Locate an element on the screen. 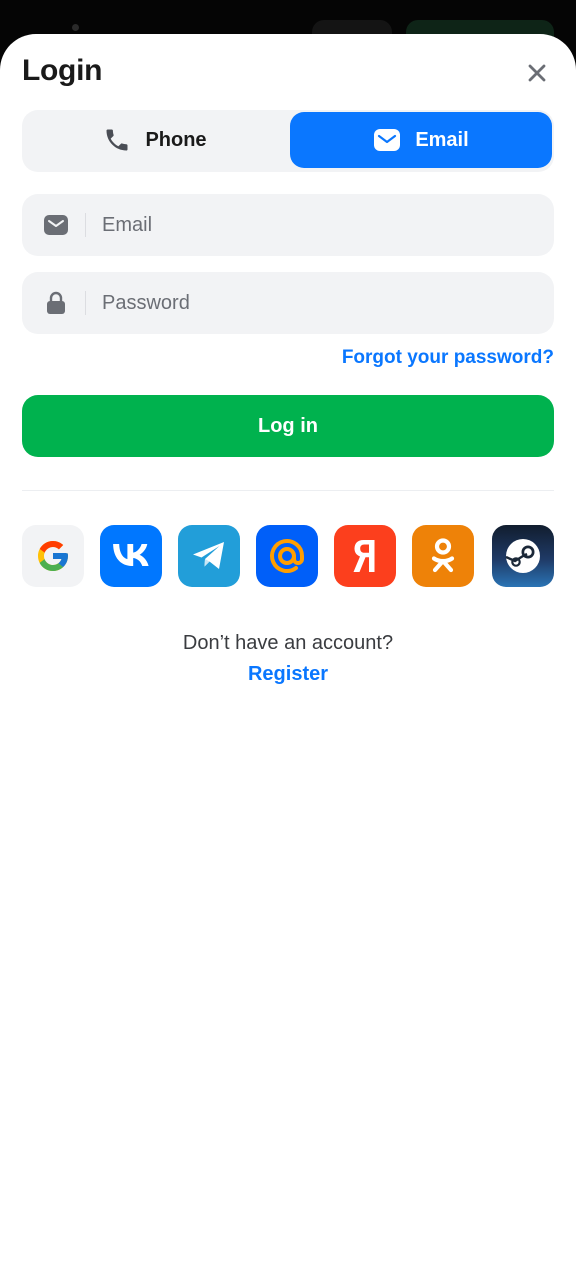 The image size is (576, 1280). forgot-password-link: Forgot your password? is located at coordinates (448, 358).